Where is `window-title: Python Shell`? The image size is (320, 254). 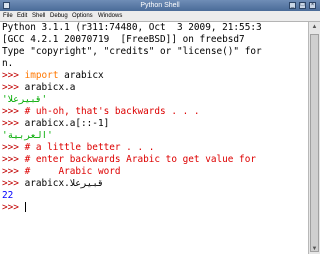 window-title: Python Shell is located at coordinates (160, 5).